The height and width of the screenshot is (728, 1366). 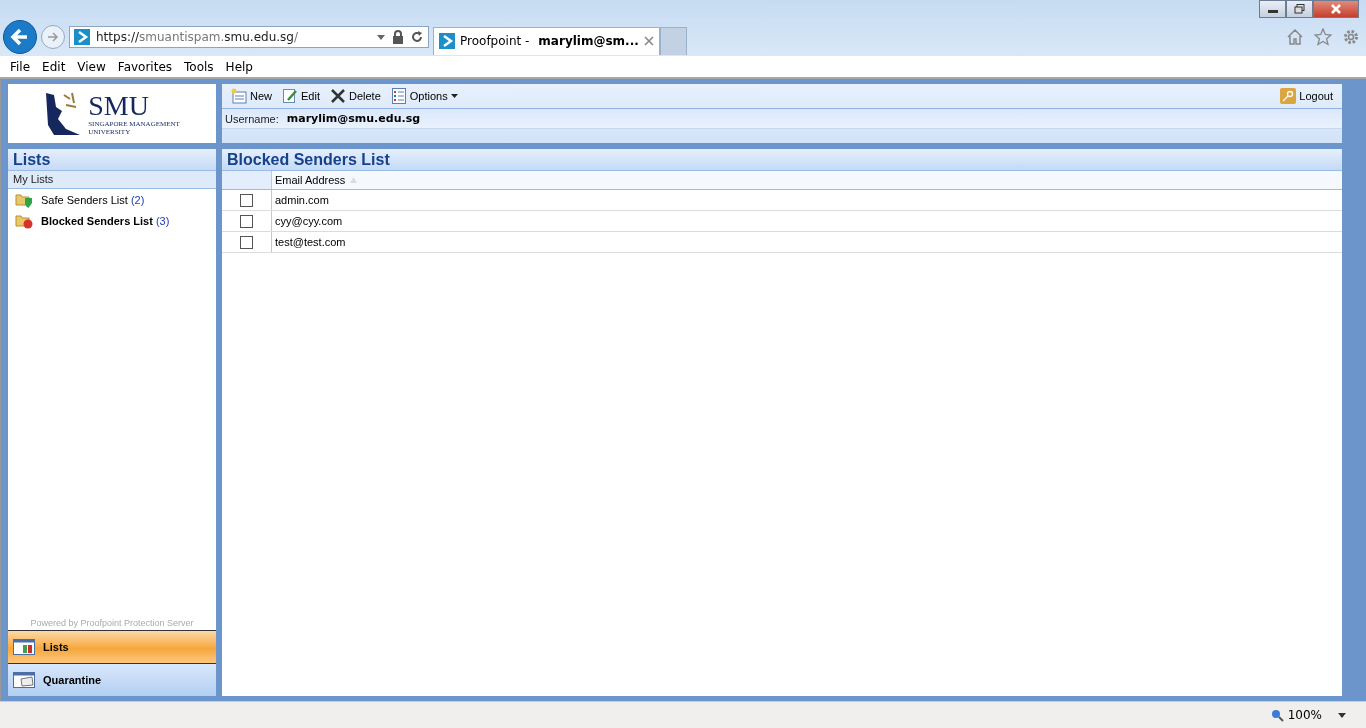 I want to click on sidebar-item: Safe Senders List (2), so click(x=112, y=199).